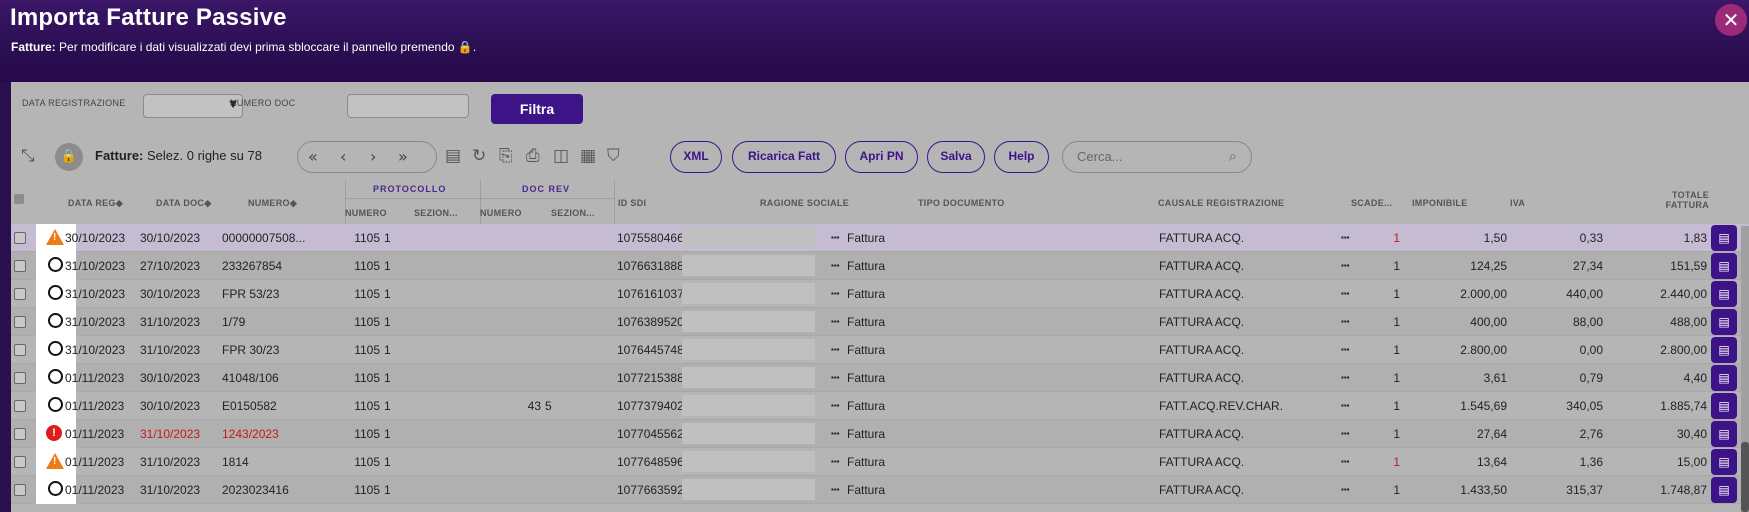  Describe the element at coordinates (408, 106) in the screenshot. I see `numero-doc-input` at that location.